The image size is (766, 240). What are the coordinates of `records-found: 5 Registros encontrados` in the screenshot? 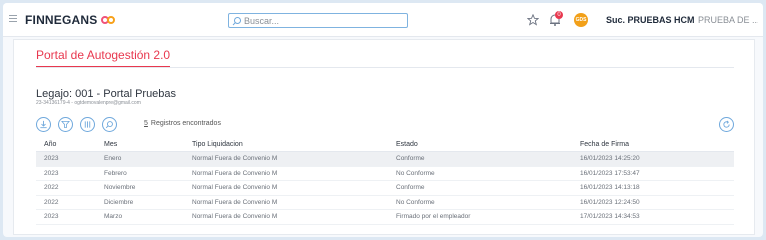 It's located at (182, 123).